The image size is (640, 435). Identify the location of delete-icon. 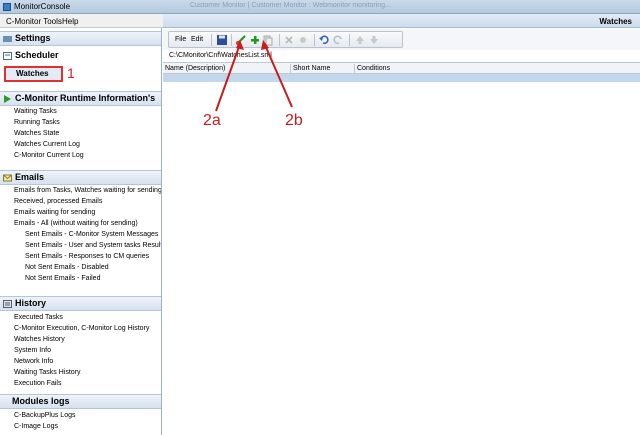
(289, 40).